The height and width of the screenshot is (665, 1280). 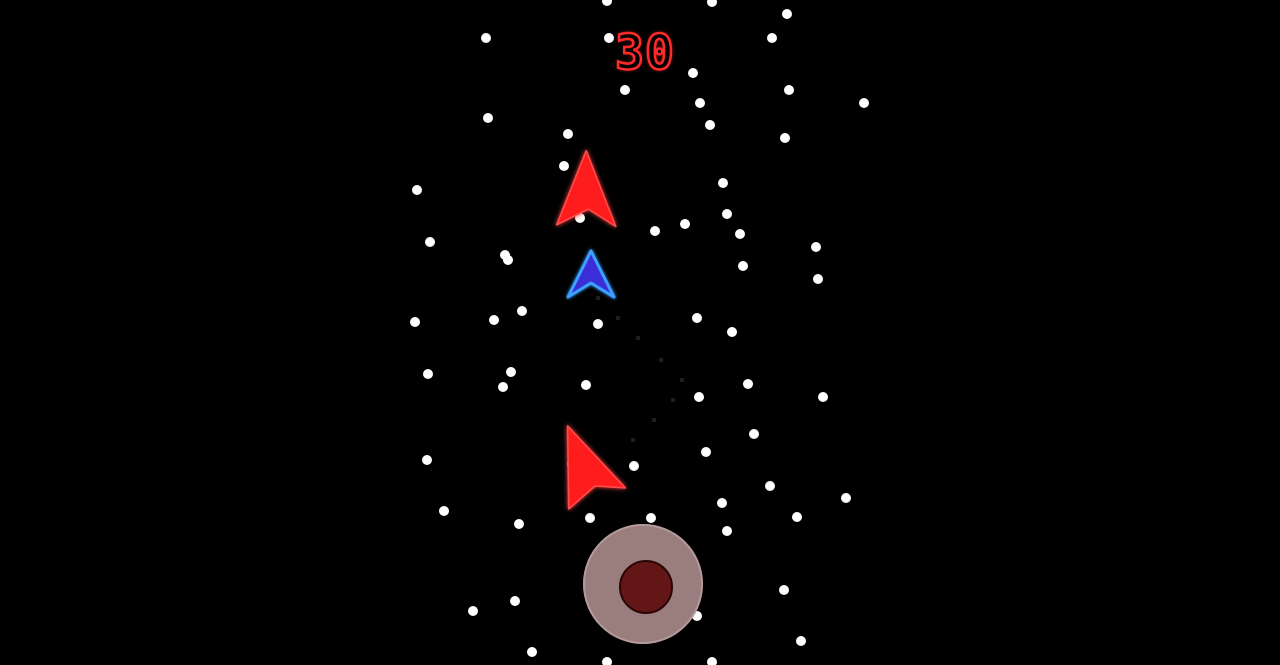 I want to click on player-ship-icon, so click(x=591, y=274).